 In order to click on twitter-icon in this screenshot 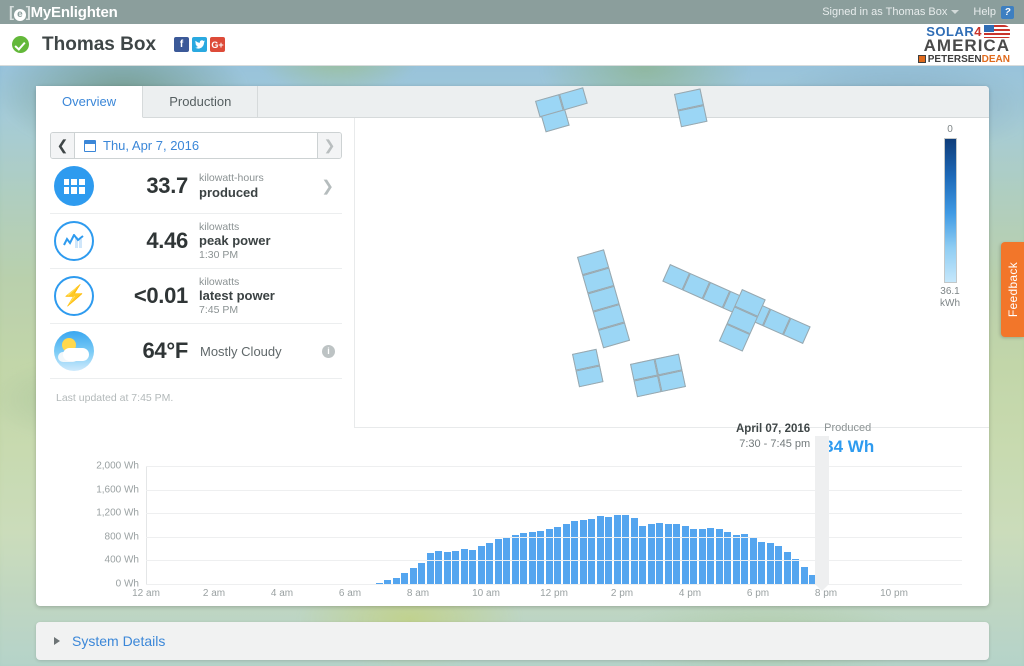, I will do `click(200, 44)`.